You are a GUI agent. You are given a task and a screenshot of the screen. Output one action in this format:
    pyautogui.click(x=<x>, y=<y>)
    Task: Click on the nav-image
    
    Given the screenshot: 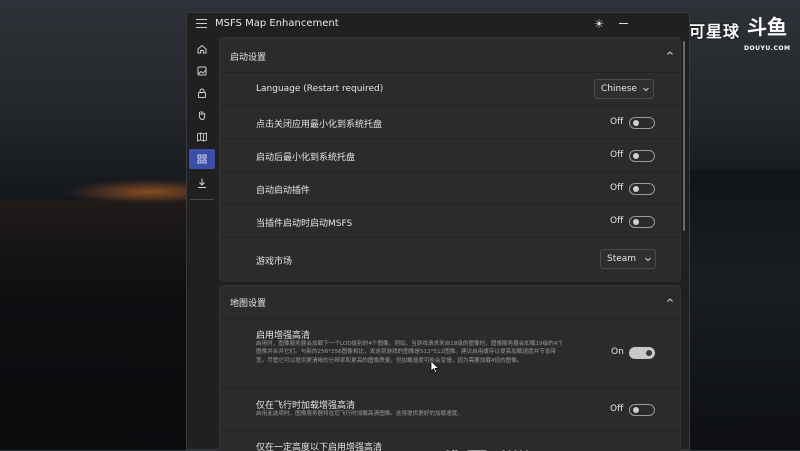 What is the action you would take?
    pyautogui.click(x=202, y=71)
    